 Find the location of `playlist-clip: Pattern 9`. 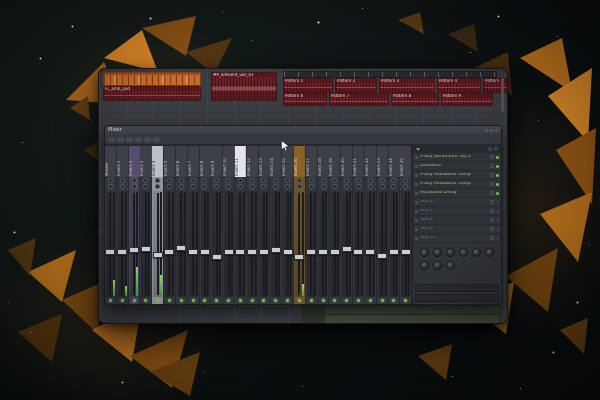

playlist-clip: Pattern 9 is located at coordinates (467, 99).